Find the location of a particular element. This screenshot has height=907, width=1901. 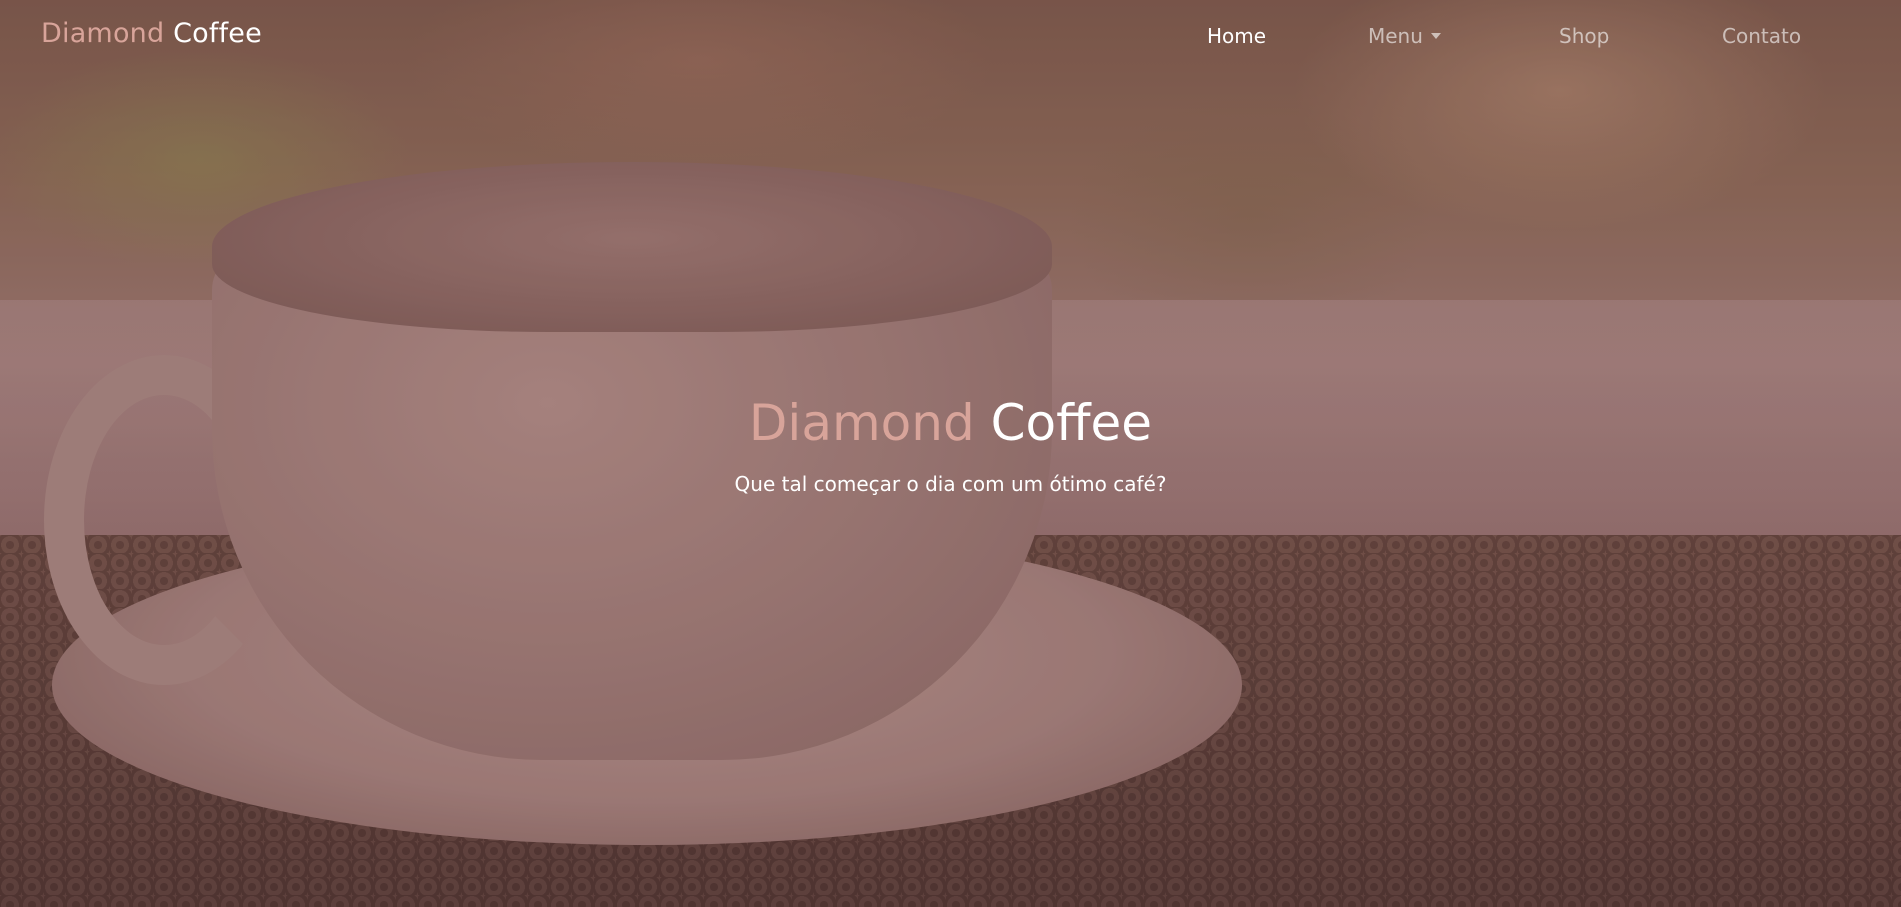

brand-accent-text: Diamond is located at coordinates (103, 33).